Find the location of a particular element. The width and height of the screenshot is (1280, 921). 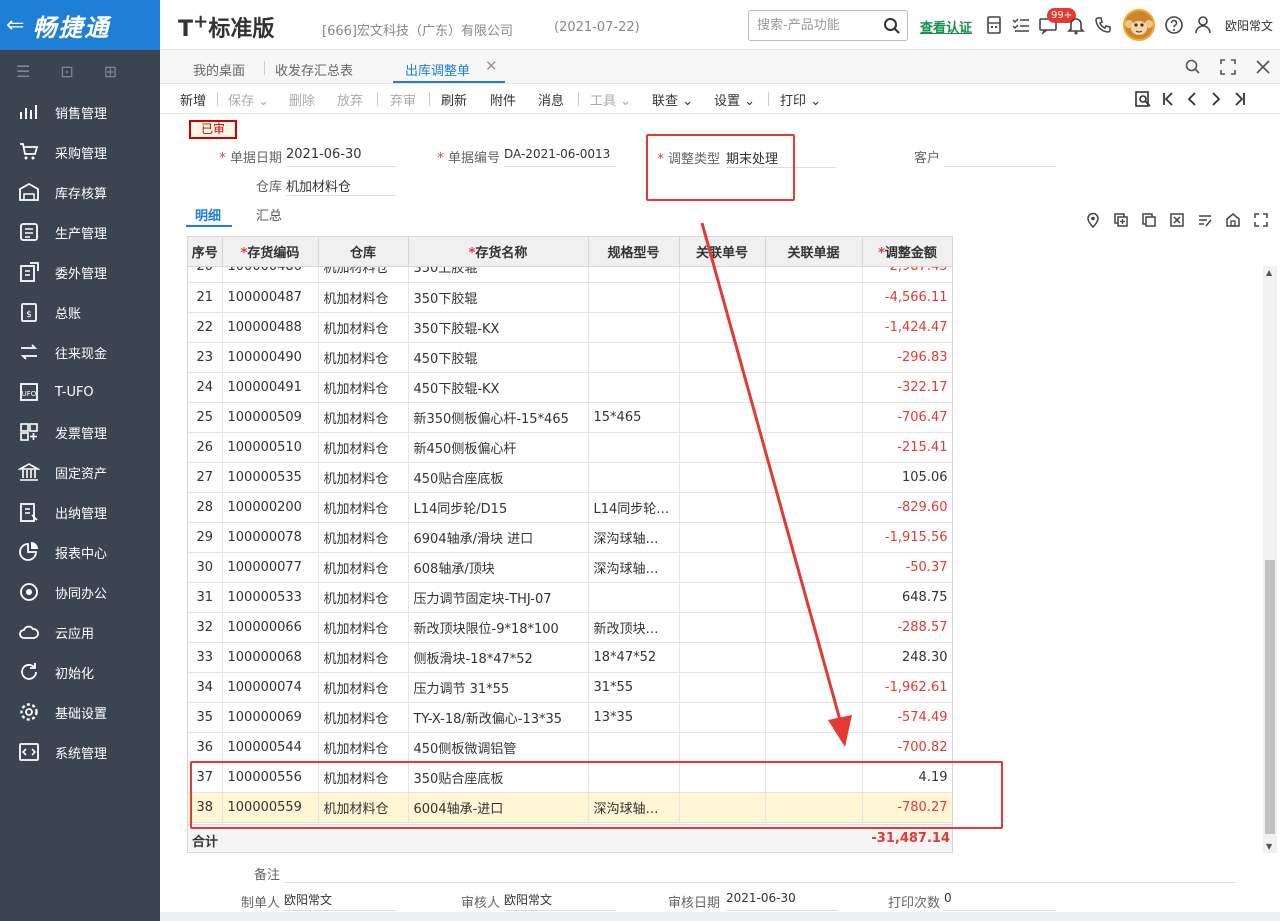

amount-cell: -829.60 is located at coordinates (907, 507).